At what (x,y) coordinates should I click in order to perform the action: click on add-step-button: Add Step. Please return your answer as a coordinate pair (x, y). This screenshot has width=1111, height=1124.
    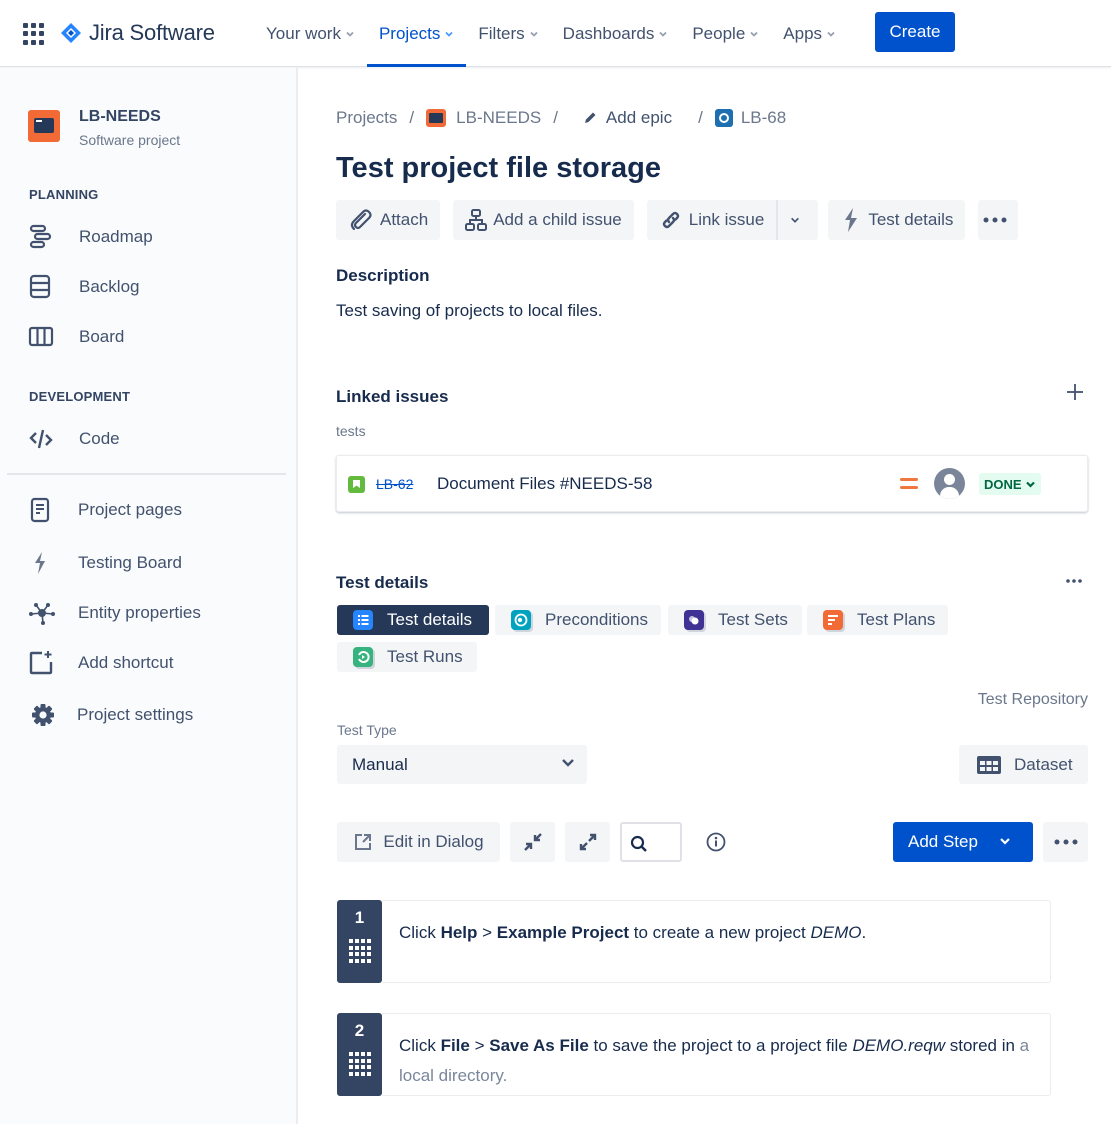
    Looking at the image, I should click on (963, 842).